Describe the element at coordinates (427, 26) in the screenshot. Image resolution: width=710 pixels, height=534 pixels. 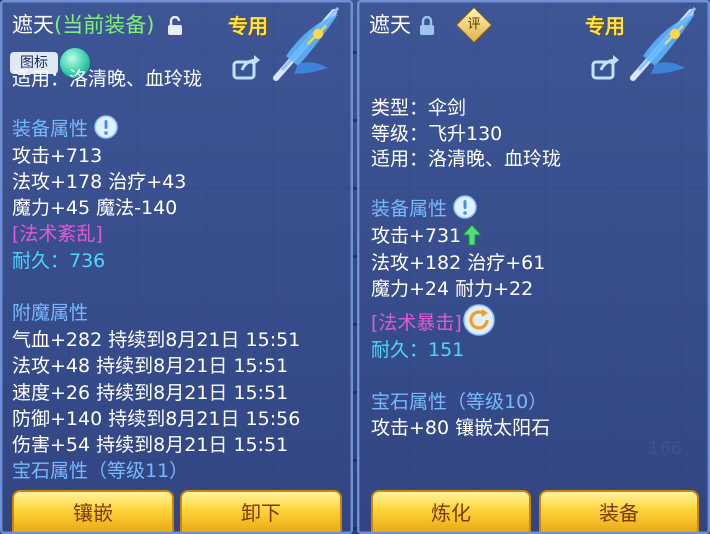
I see `lock-icon` at that location.